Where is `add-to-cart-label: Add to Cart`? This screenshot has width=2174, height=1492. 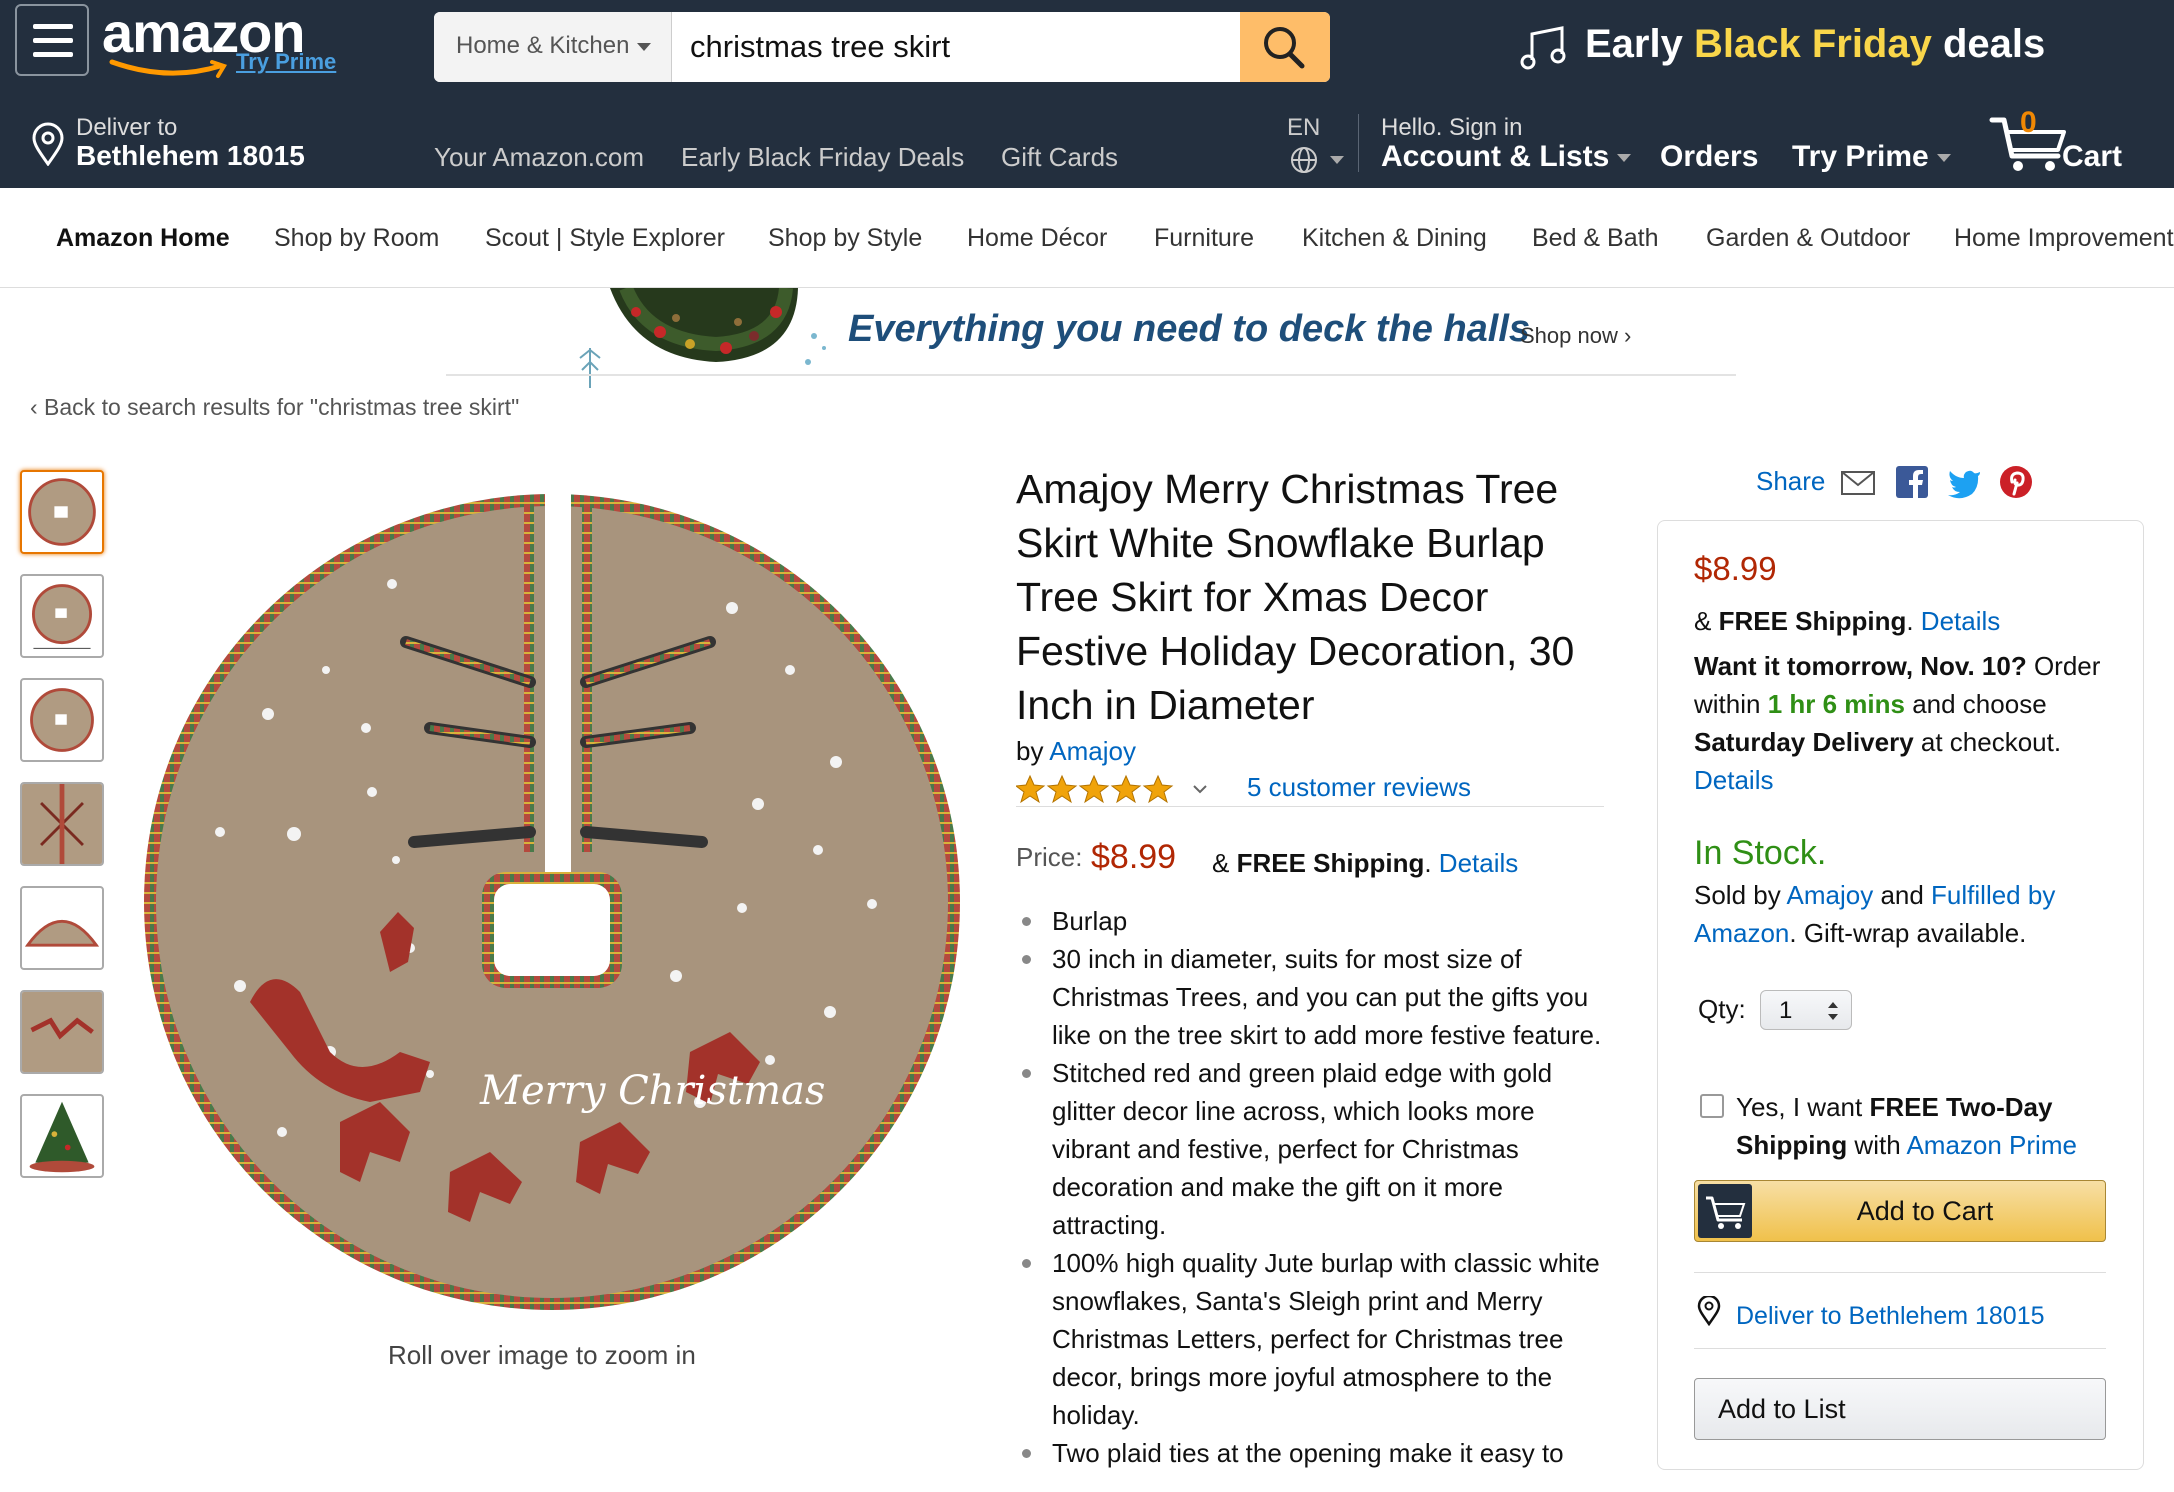 add-to-cart-label: Add to Cart is located at coordinates (1925, 1211).